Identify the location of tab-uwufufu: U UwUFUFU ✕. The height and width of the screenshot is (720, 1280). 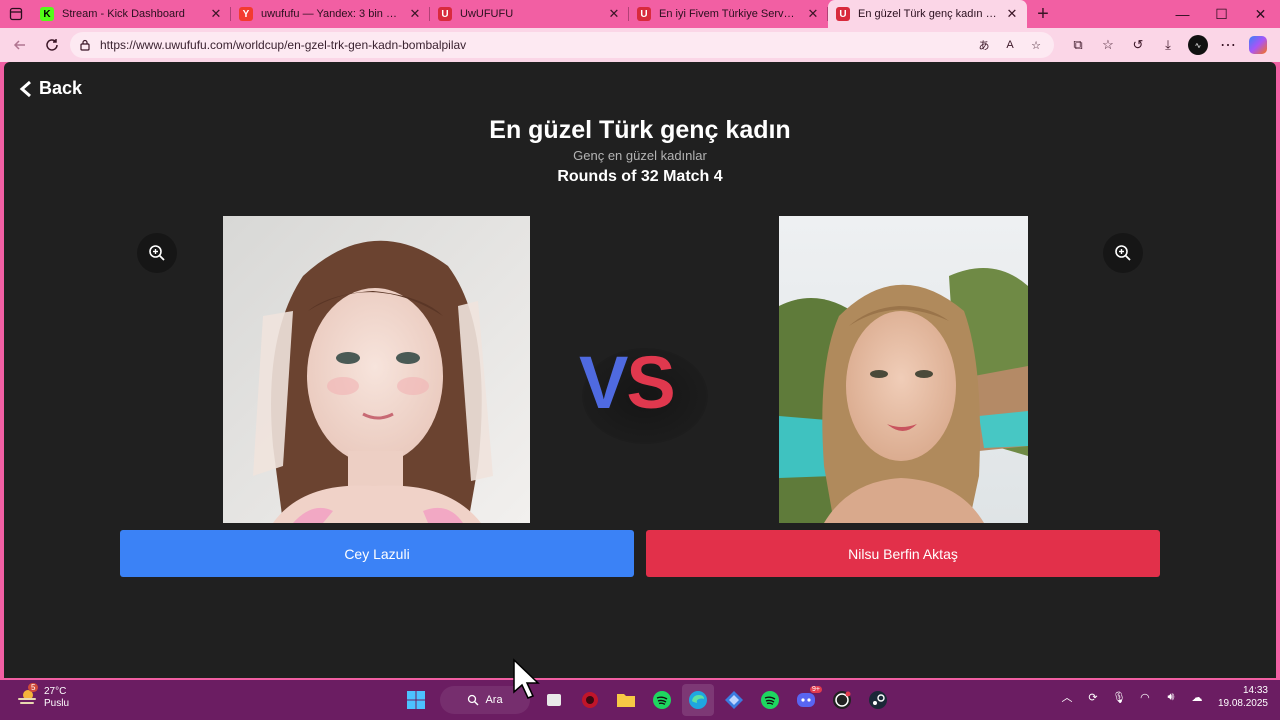
(529, 14).